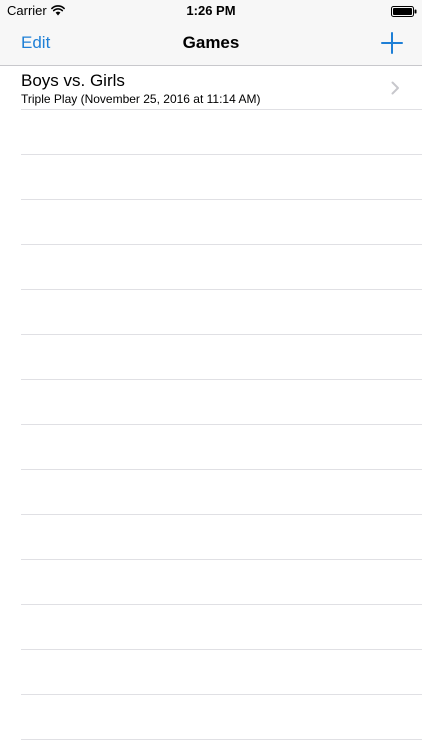 The height and width of the screenshot is (750, 422). I want to click on plus-icon, so click(392, 43).